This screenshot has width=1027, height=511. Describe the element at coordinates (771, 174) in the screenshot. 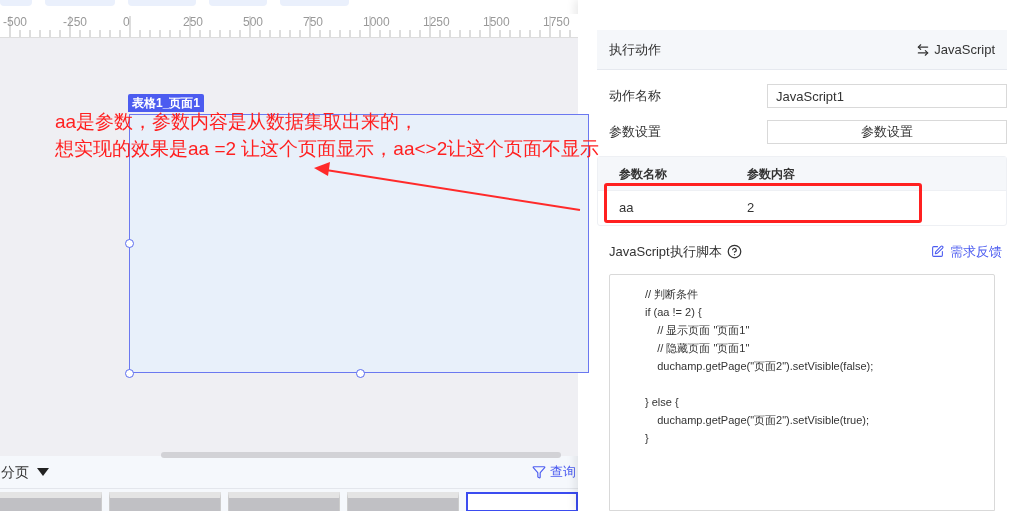

I see `column-header: 参数内容` at that location.